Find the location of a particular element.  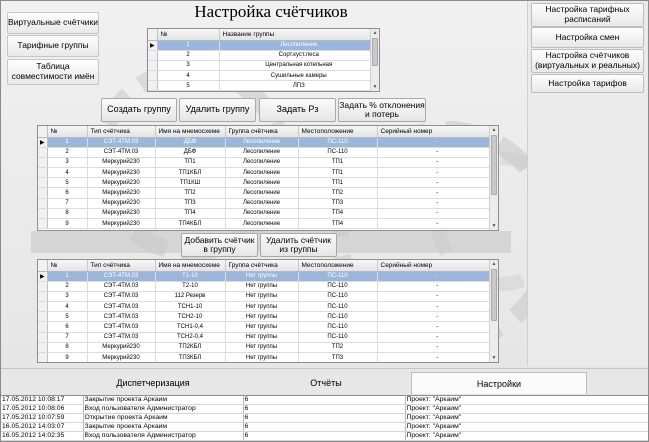

tariff-schedules-button: Настройка тарифных расписаний is located at coordinates (587, 15).